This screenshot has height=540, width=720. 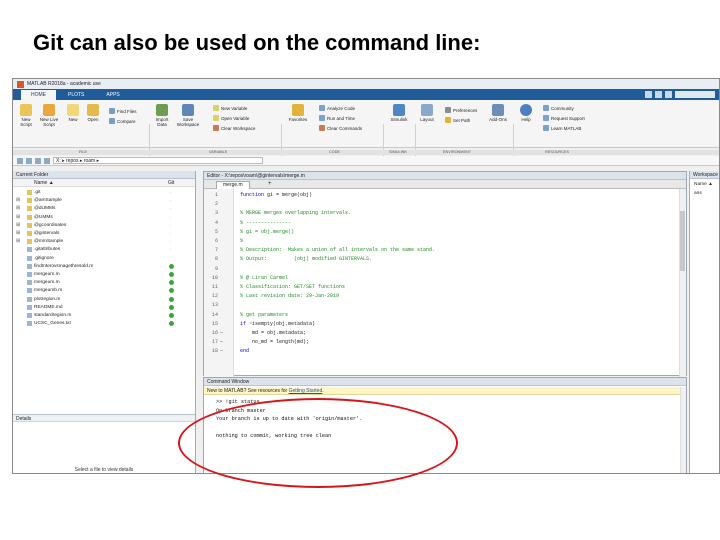 What do you see at coordinates (104, 200) in the screenshot?
I see `list-item: ⊞ @amSample ·` at bounding box center [104, 200].